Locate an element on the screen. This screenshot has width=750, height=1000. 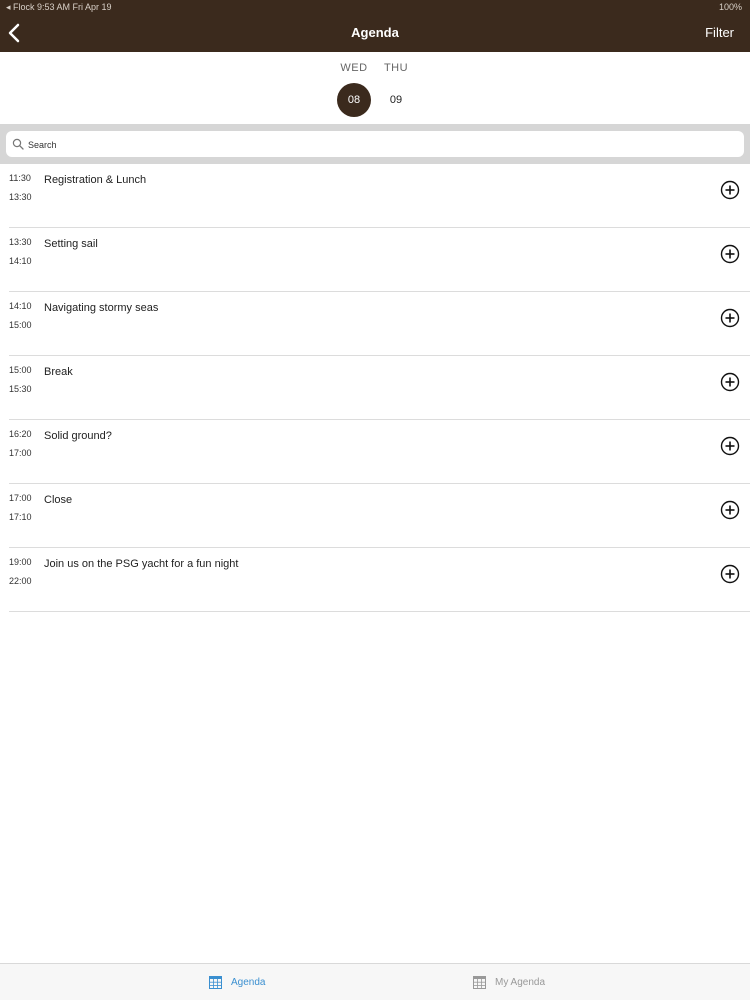
page-title: Agenda is located at coordinates (375, 32).